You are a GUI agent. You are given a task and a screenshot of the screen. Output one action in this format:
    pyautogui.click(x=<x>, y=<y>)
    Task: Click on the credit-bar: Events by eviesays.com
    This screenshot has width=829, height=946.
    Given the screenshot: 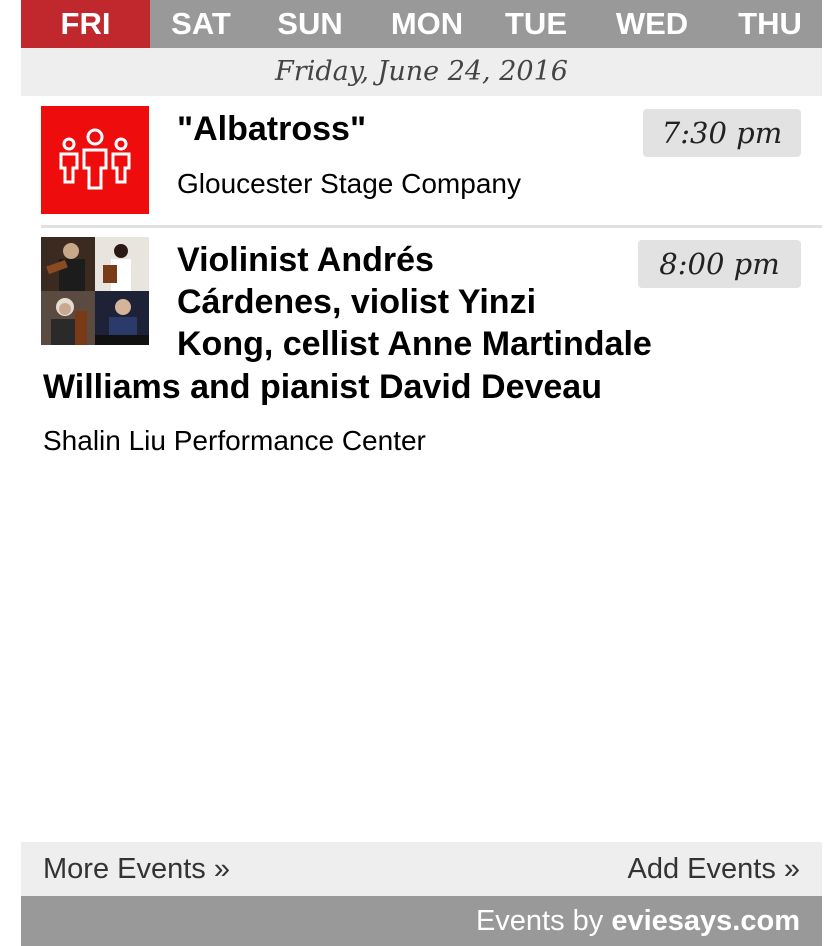 What is the action you would take?
    pyautogui.click(x=421, y=921)
    